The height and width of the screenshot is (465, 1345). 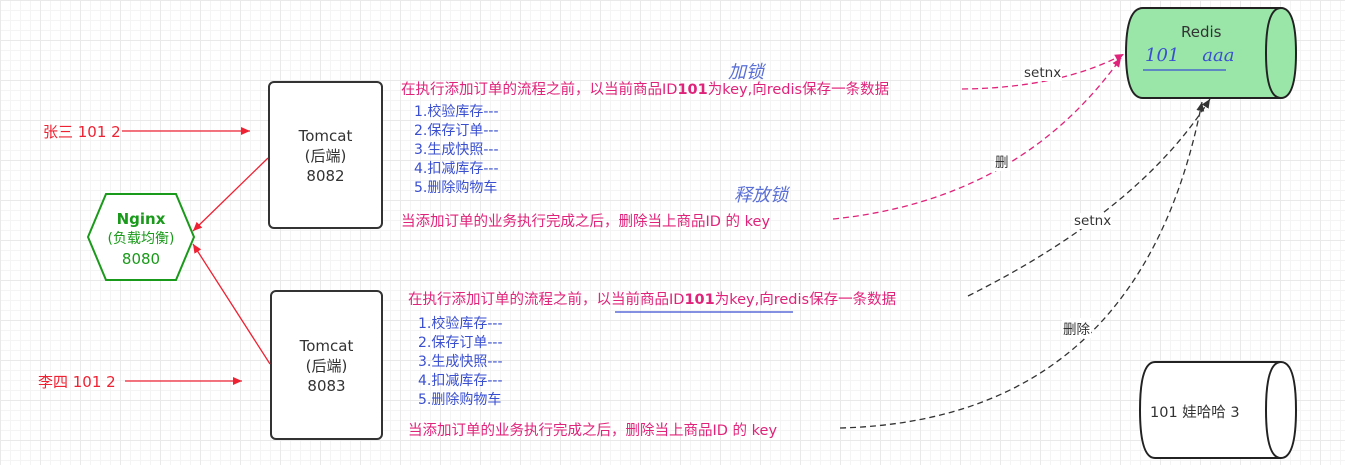 What do you see at coordinates (460, 324) in the screenshot?
I see `flow2-step: 1.校验库存---` at bounding box center [460, 324].